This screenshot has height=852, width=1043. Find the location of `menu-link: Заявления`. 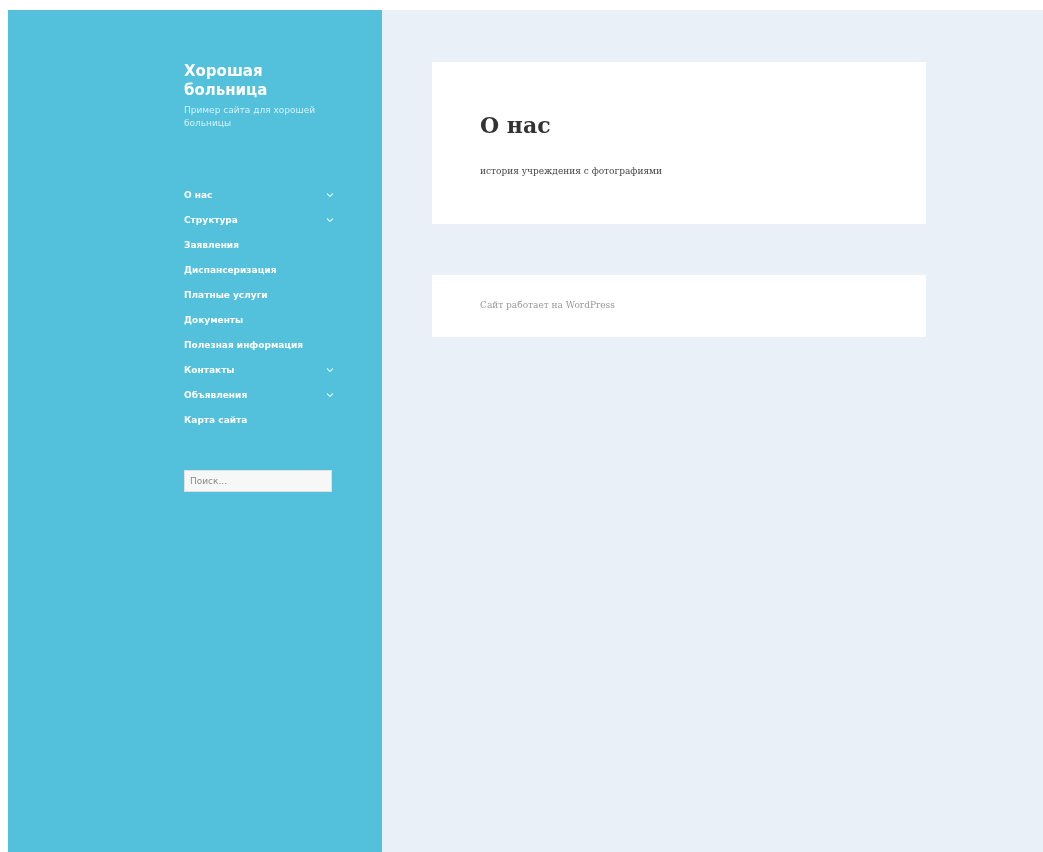

menu-link: Заявления is located at coordinates (211, 244).